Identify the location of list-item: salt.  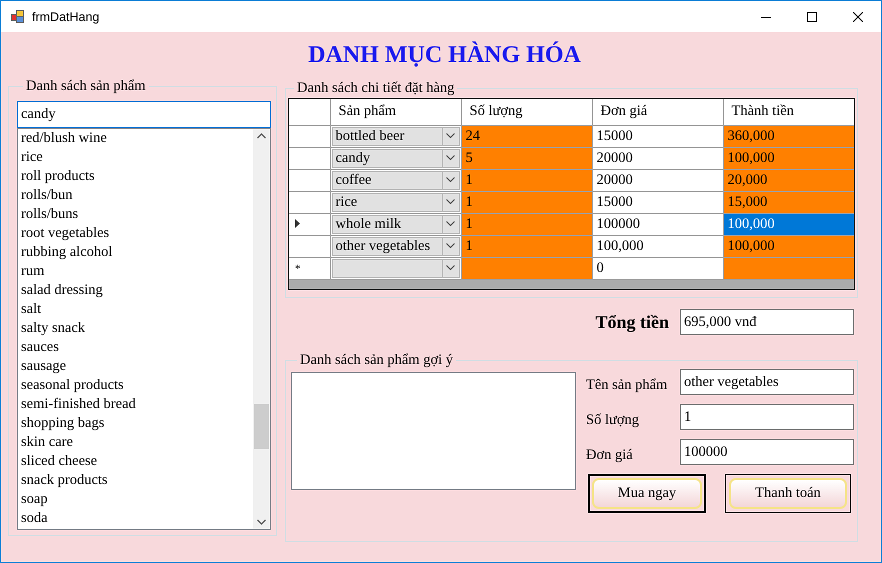
(30, 309).